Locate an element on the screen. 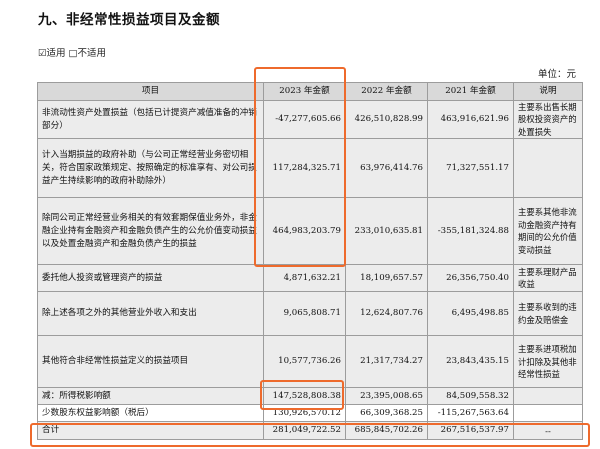  table-header-row: 项目 2023 年金额 2022 年金额 2021 年金额 说明 is located at coordinates (310, 91).